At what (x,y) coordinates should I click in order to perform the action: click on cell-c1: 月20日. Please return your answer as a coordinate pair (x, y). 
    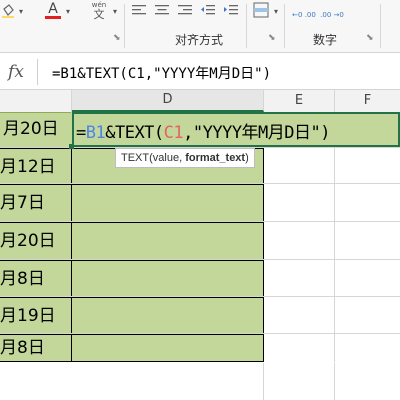
    Looking at the image, I should click on (35, 129).